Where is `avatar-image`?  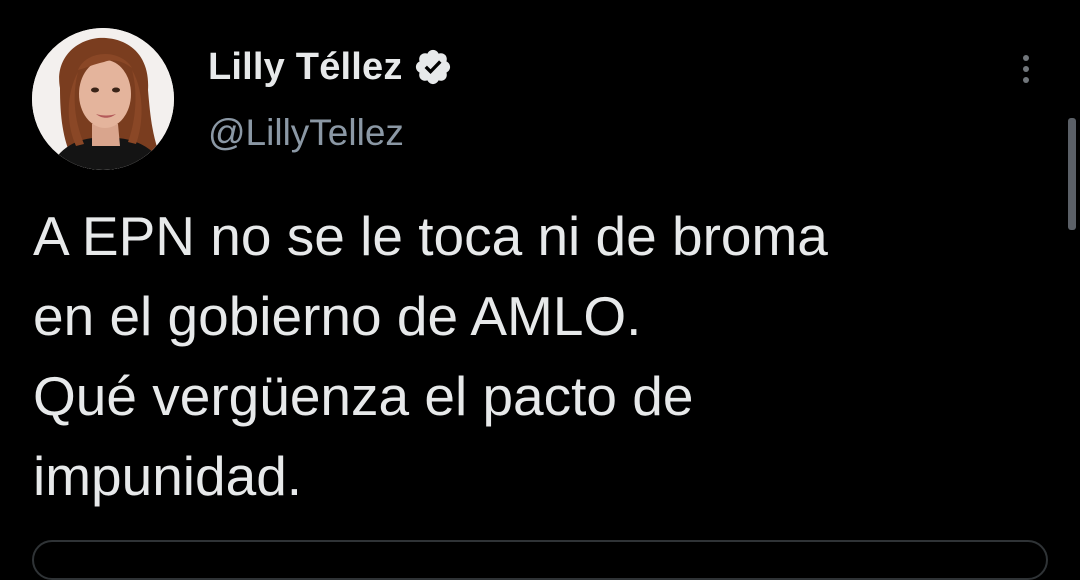
avatar-image is located at coordinates (103, 99).